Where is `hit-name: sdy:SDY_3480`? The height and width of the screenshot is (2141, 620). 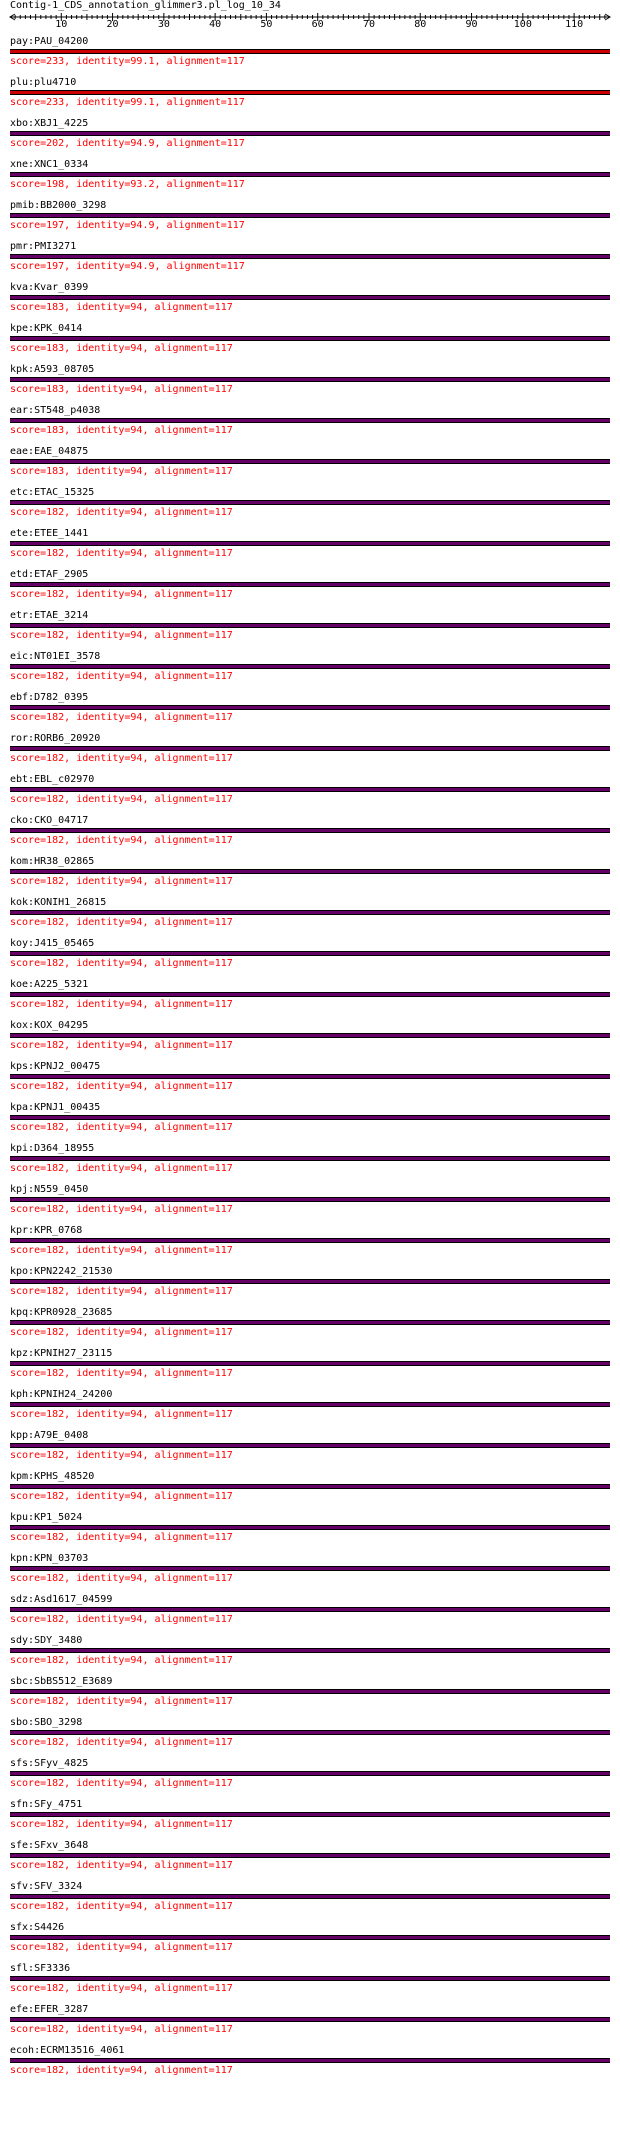
hit-name: sdy:SDY_3480 is located at coordinates (46, 1640).